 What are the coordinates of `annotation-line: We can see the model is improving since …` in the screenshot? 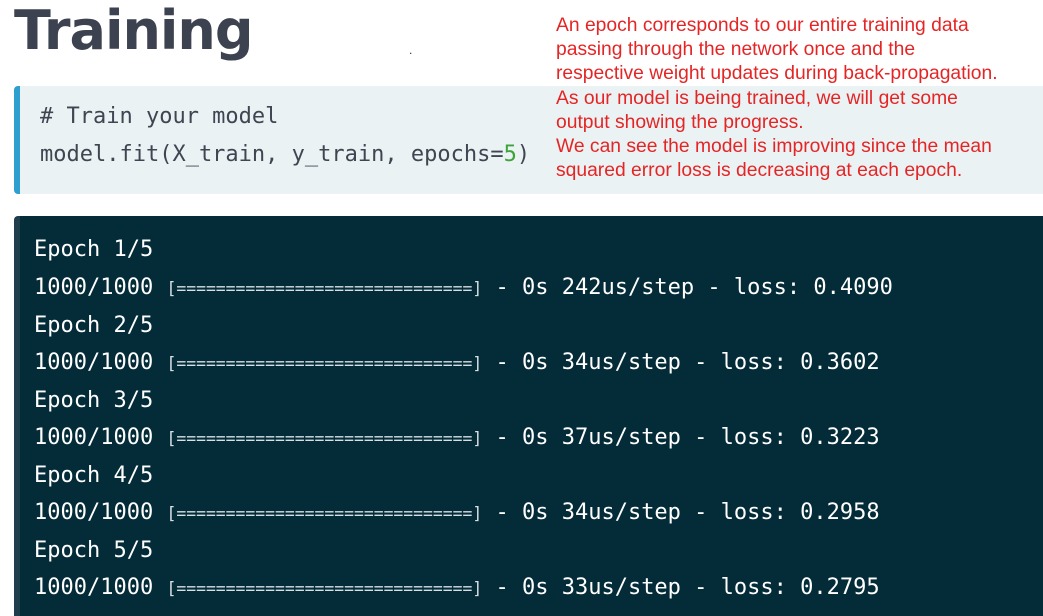 It's located at (774, 147).